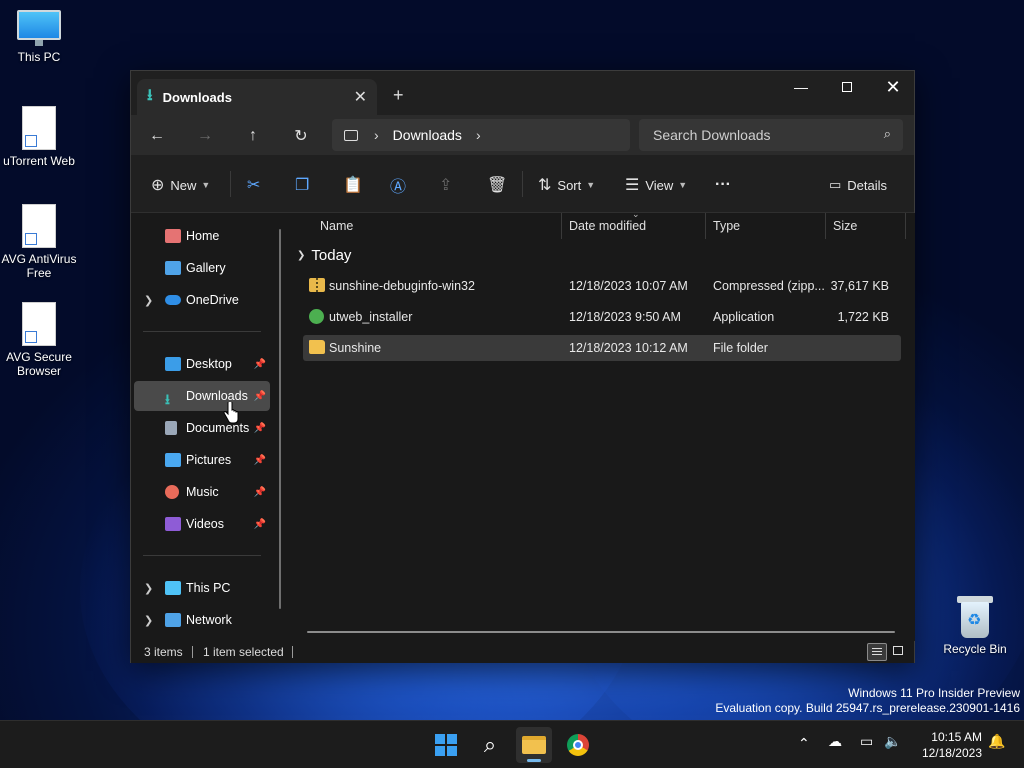 The image size is (1024, 768). What do you see at coordinates (206, 268) in the screenshot?
I see `sidebar-item-label: Gallery` at bounding box center [206, 268].